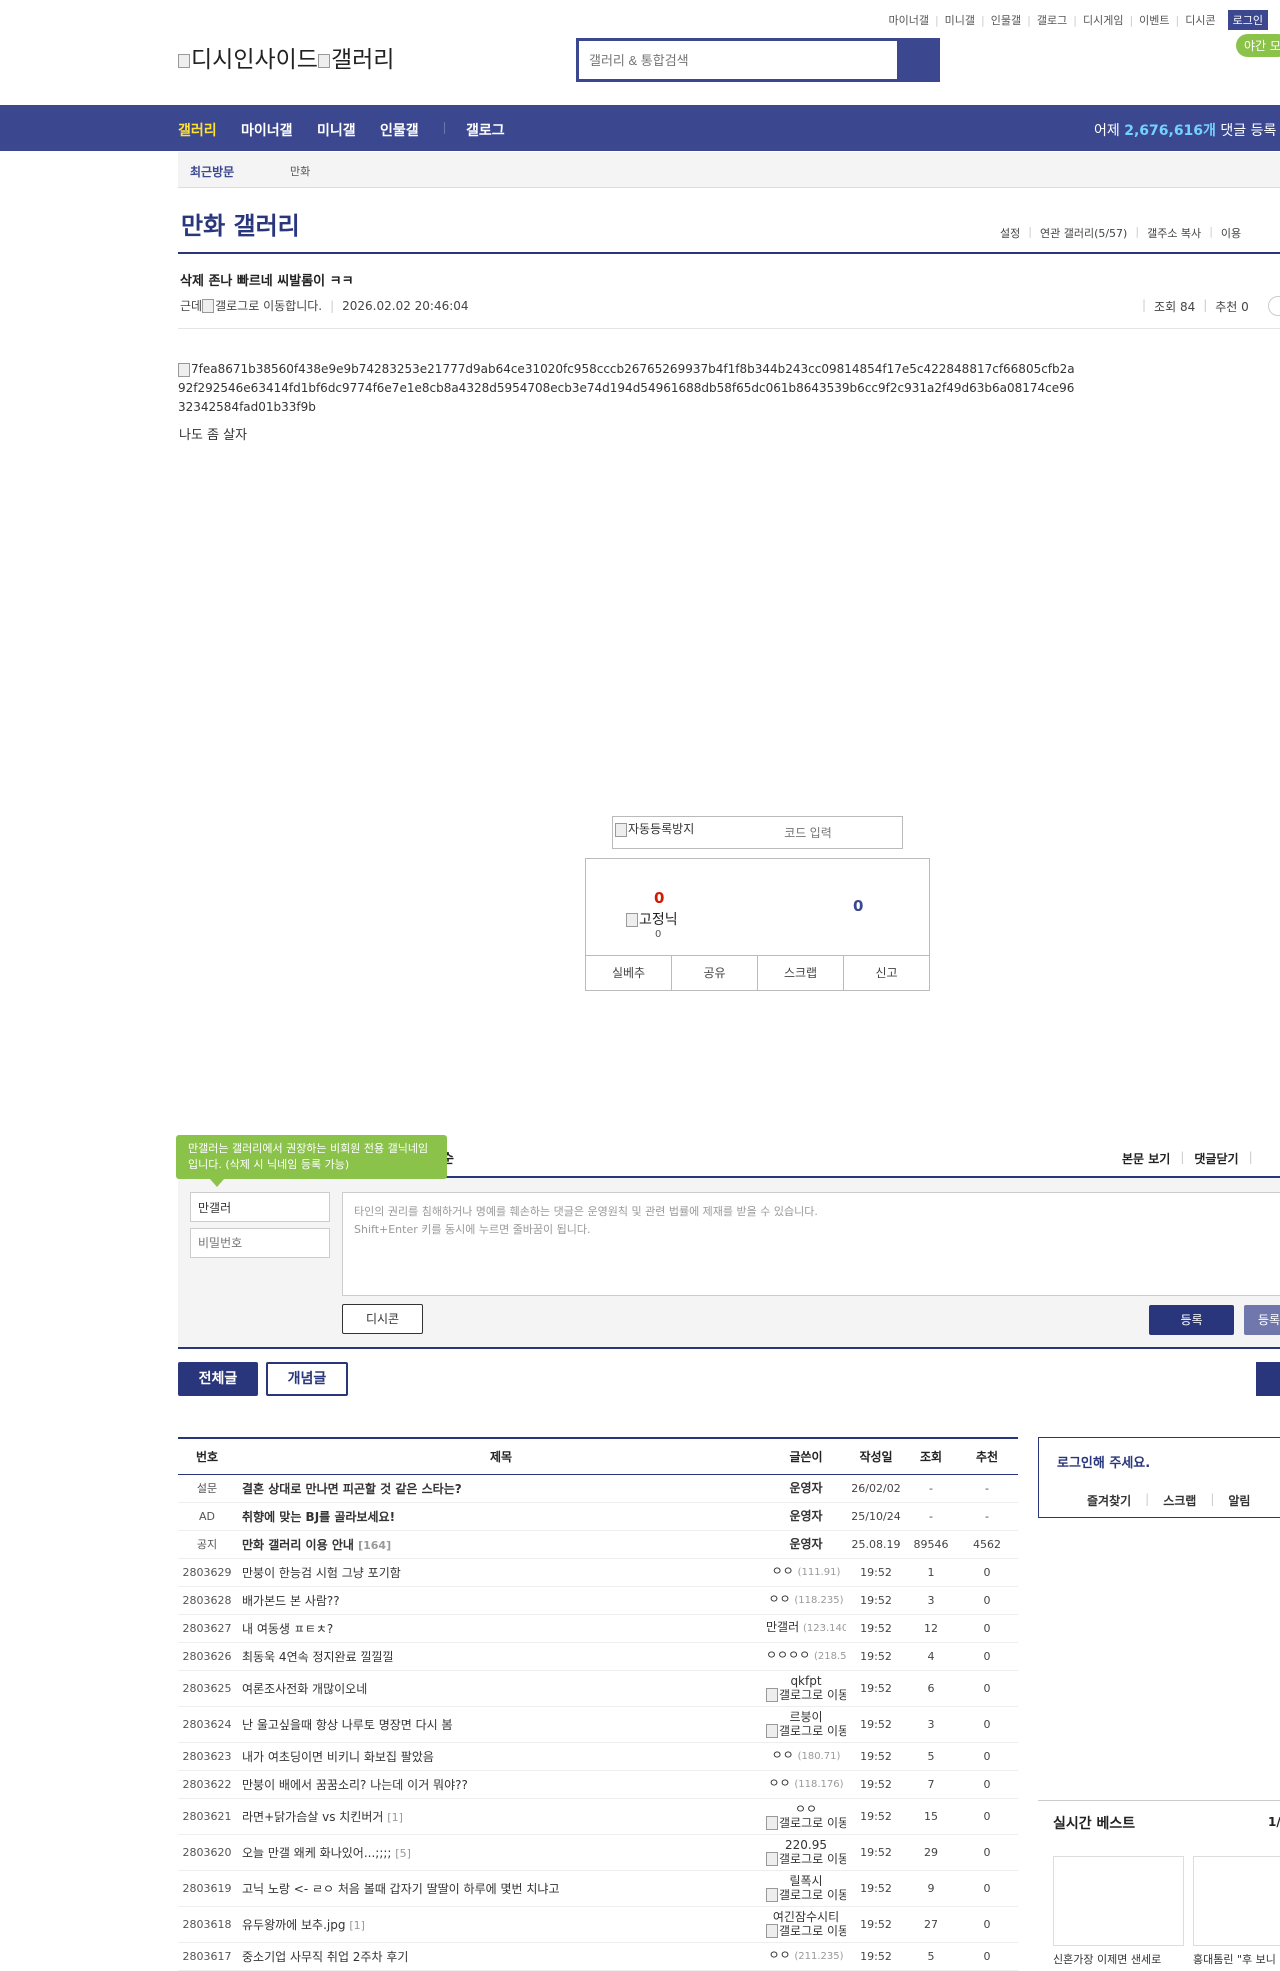 Image resolution: width=1280 pixels, height=1971 pixels. What do you see at coordinates (501, 1488) in the screenshot?
I see `row-title: 결혼 상대로 만나면 피곤할 것 같은 스타는?` at bounding box center [501, 1488].